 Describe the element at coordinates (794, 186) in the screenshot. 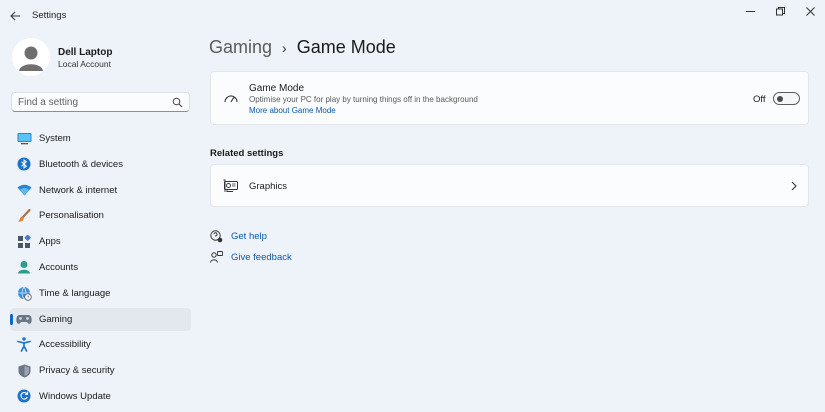

I see `chevron-right-icon` at that location.